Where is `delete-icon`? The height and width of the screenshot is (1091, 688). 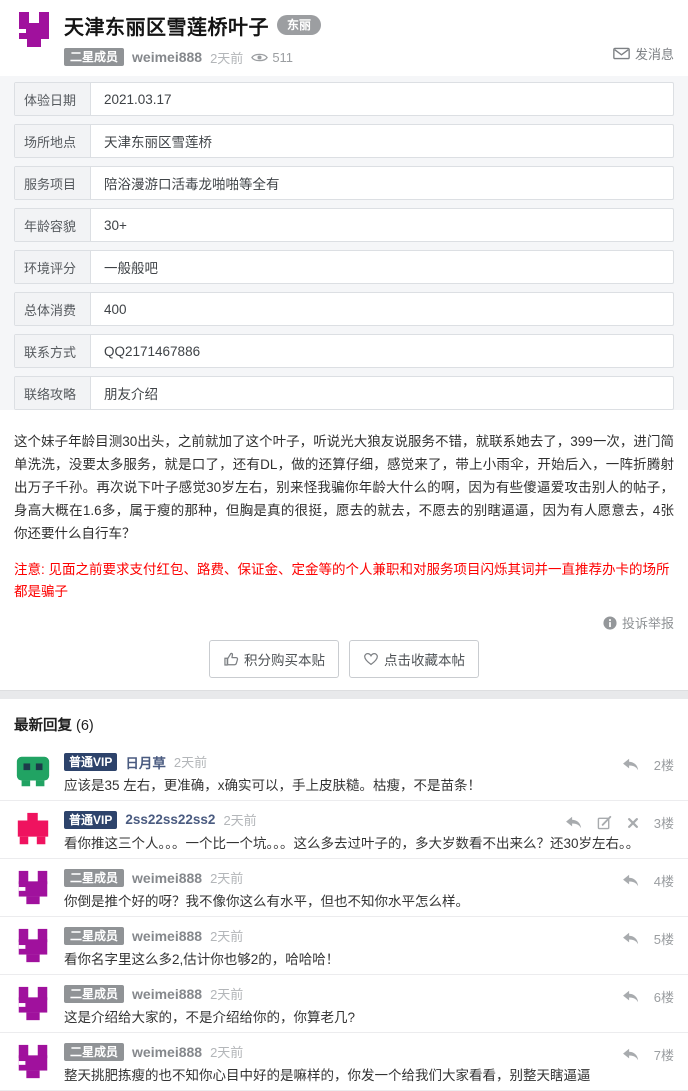 delete-icon is located at coordinates (633, 823).